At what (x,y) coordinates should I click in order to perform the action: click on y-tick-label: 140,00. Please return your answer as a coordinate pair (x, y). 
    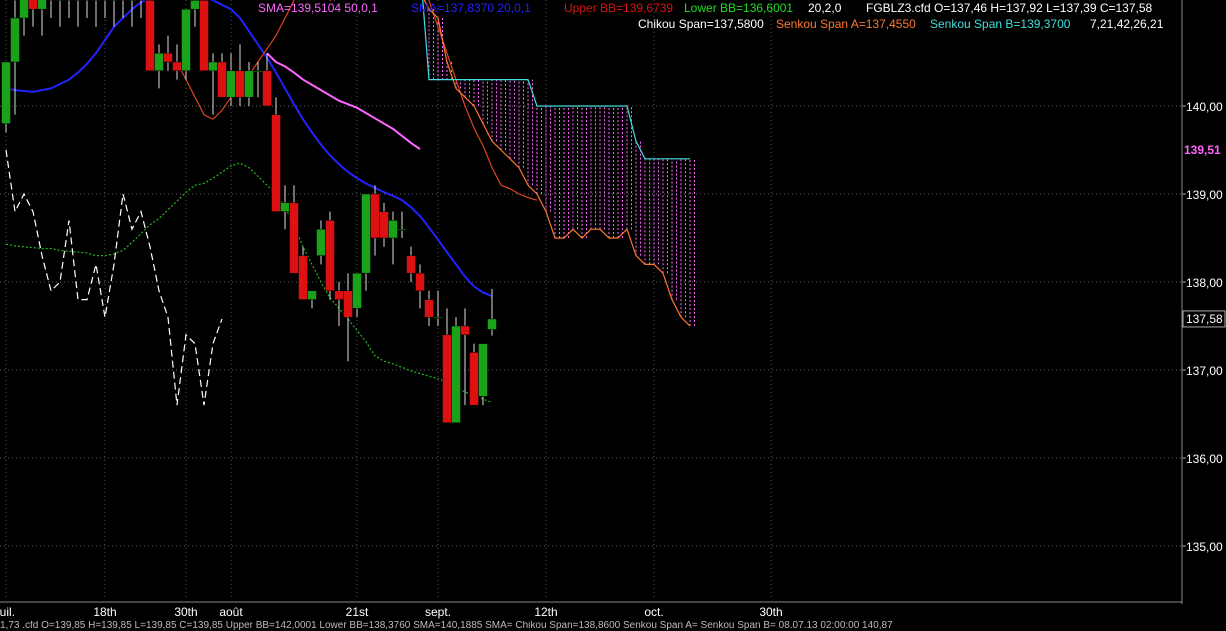
    Looking at the image, I should click on (1204, 107).